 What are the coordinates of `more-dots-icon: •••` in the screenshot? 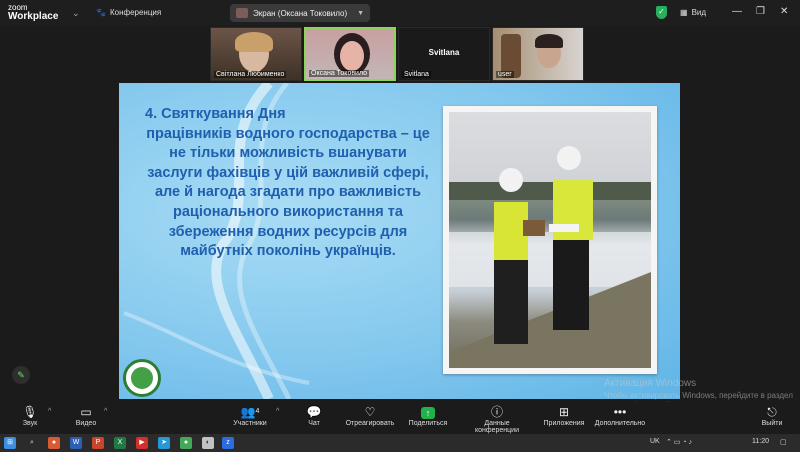 It's located at (620, 412).